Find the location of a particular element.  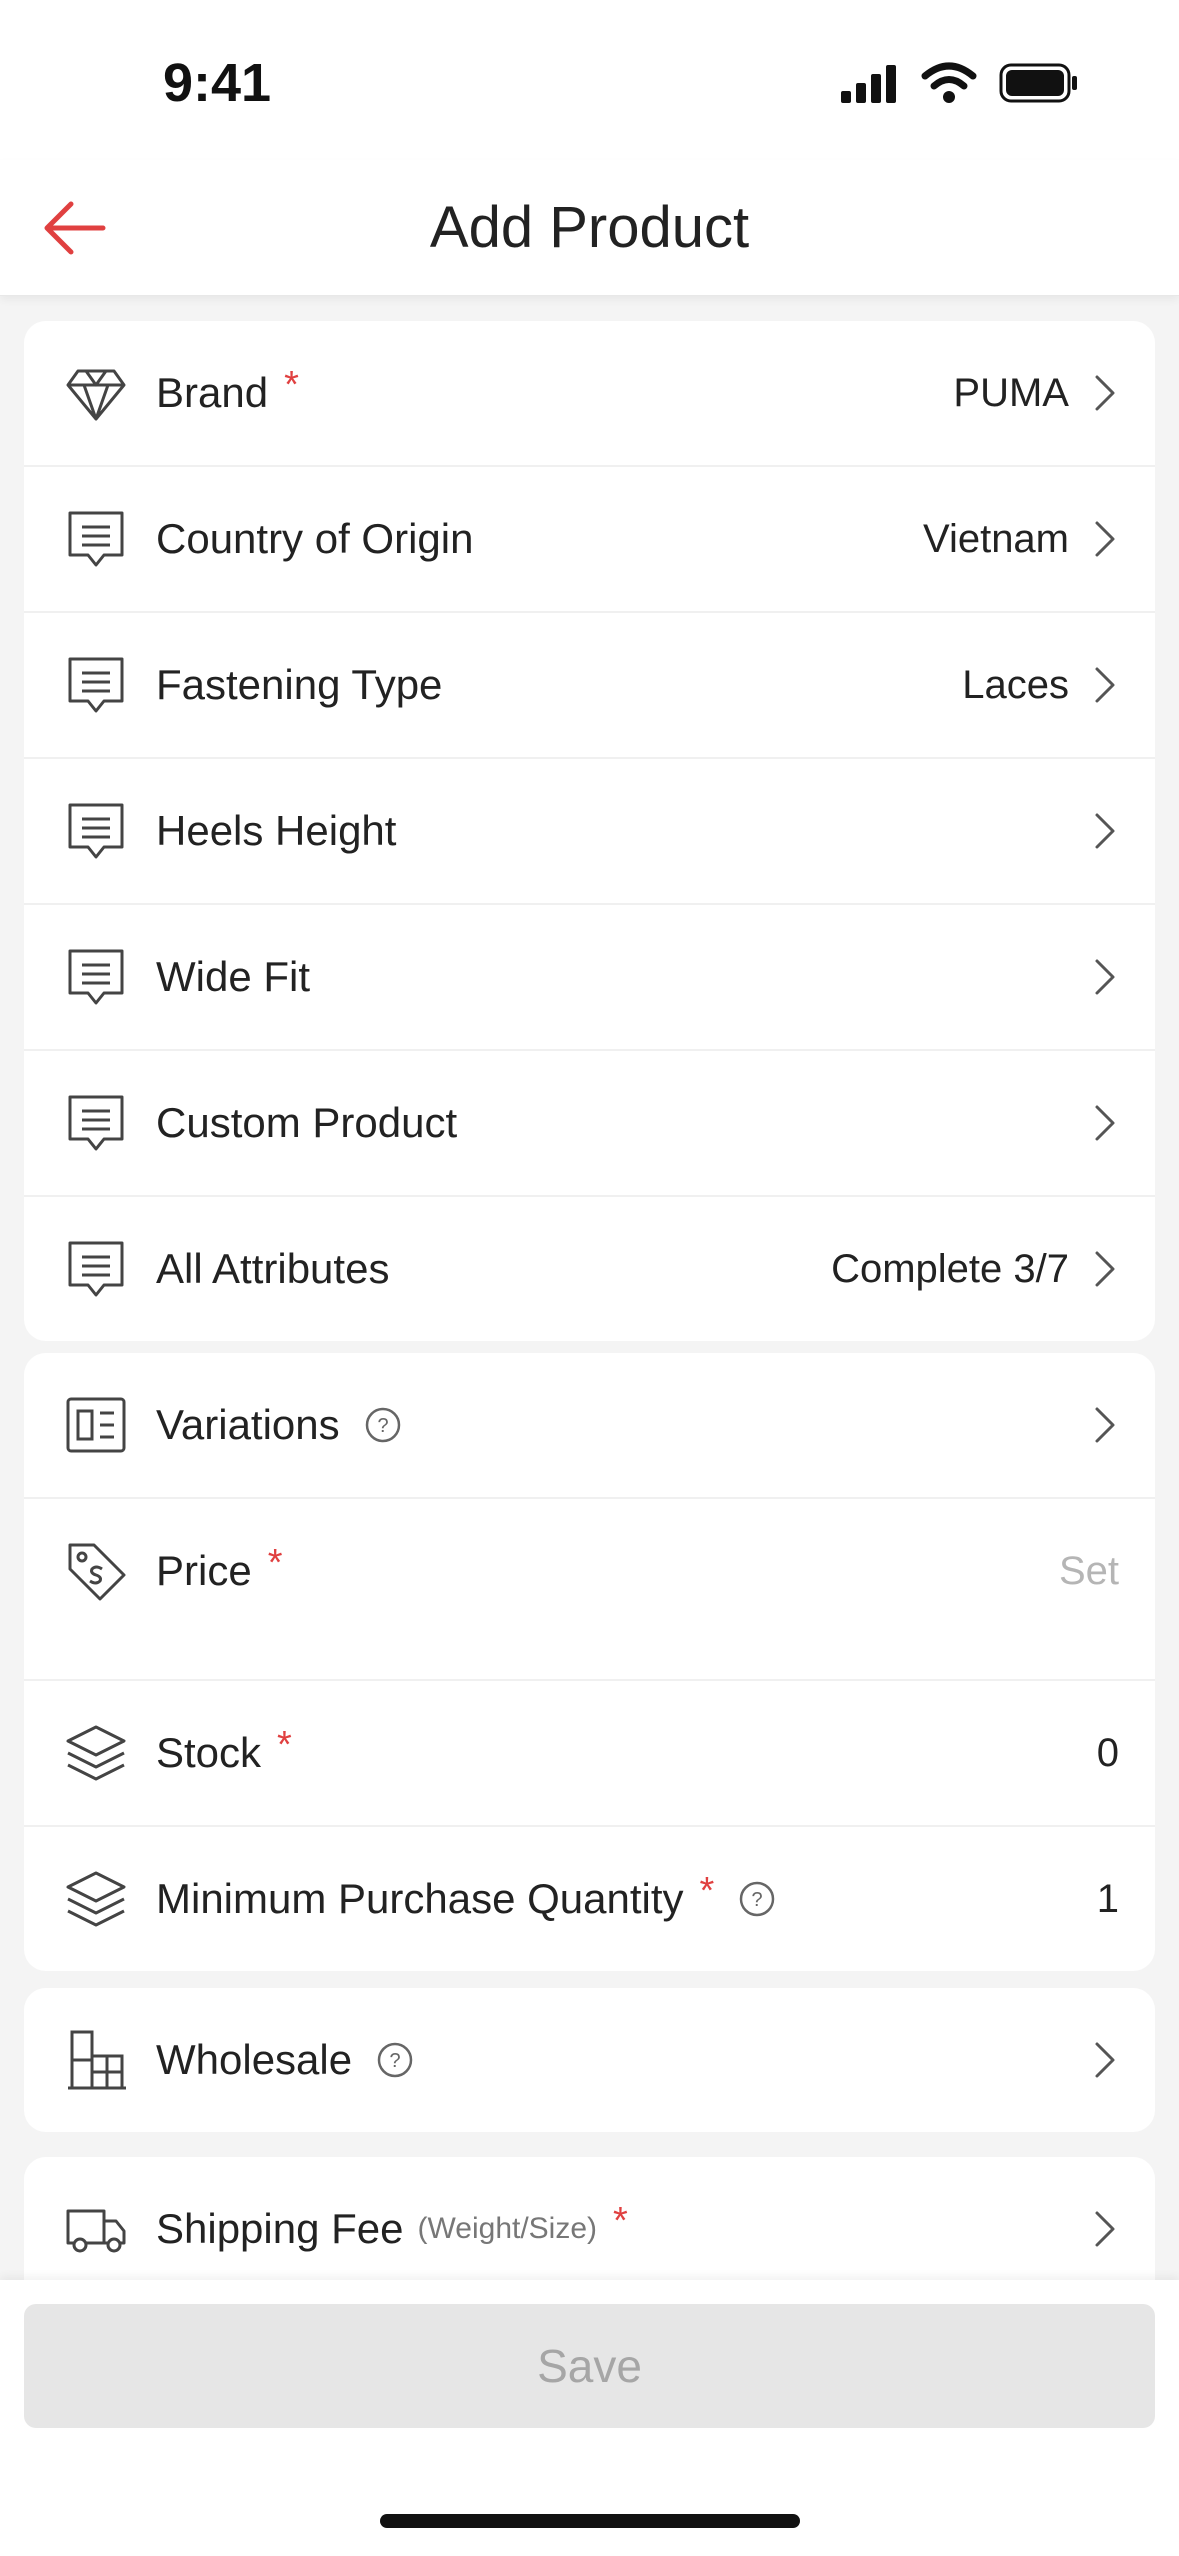

signal-icon is located at coordinates (868, 84).